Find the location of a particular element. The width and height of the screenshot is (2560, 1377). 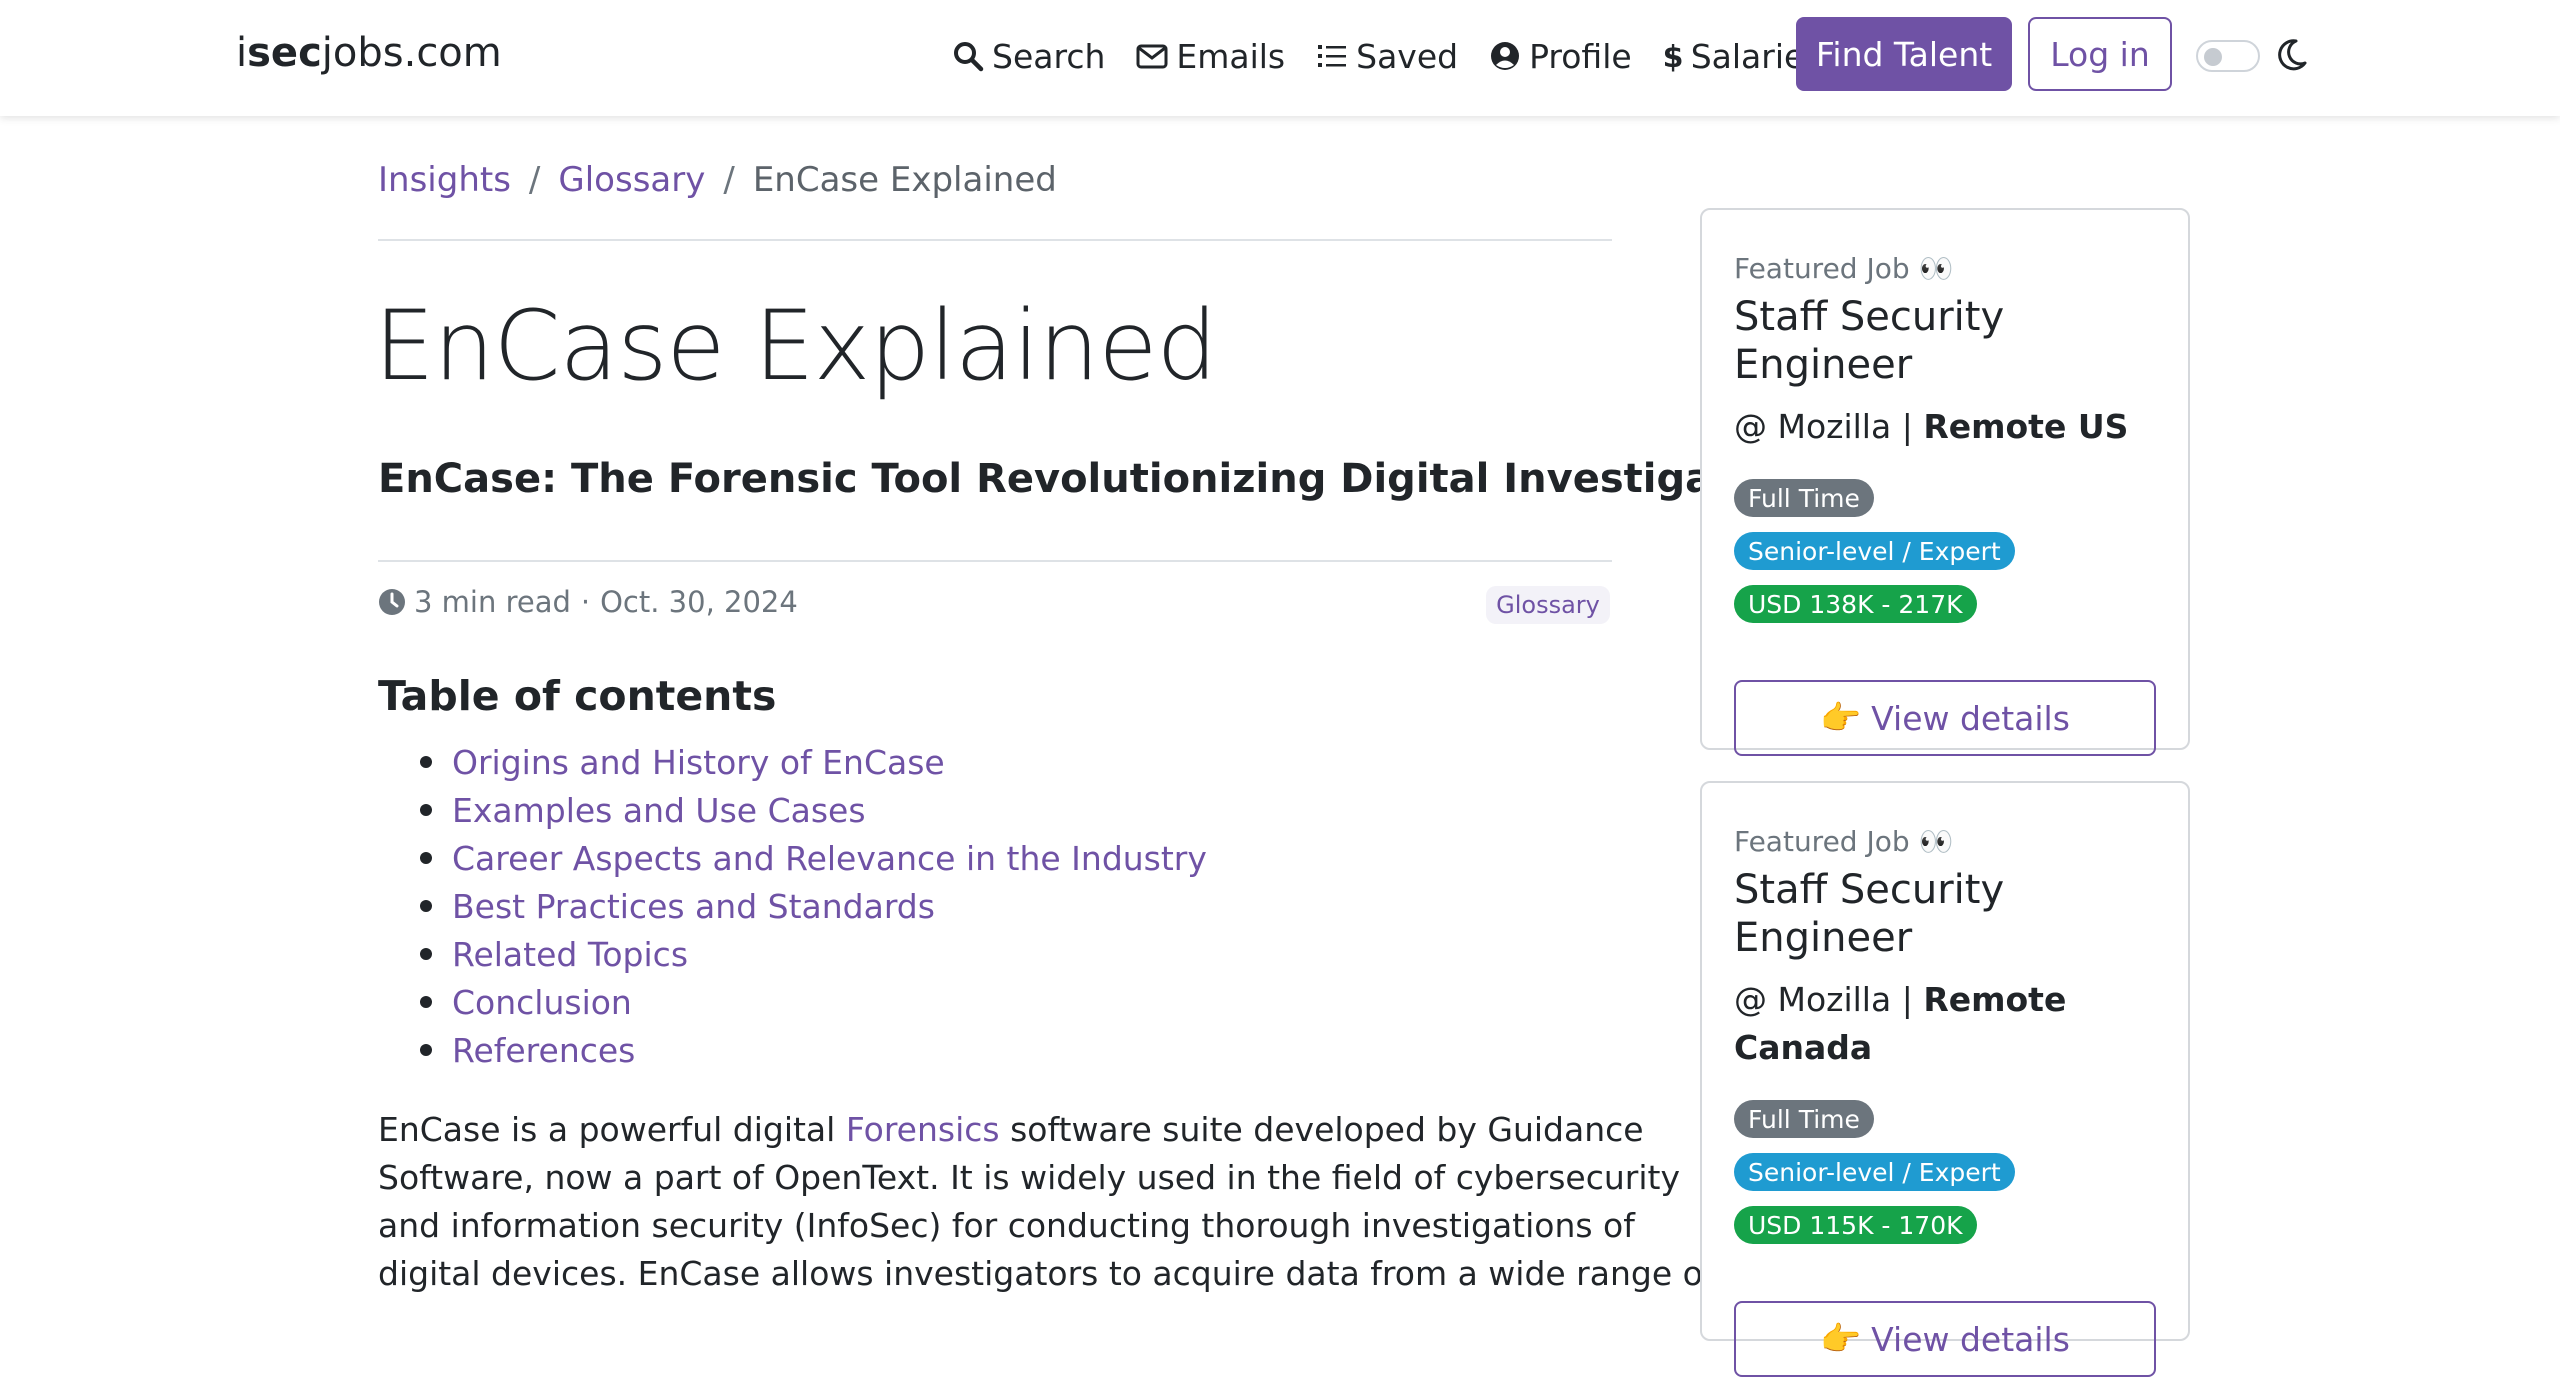

nav-search: Search is located at coordinates (1028, 56).